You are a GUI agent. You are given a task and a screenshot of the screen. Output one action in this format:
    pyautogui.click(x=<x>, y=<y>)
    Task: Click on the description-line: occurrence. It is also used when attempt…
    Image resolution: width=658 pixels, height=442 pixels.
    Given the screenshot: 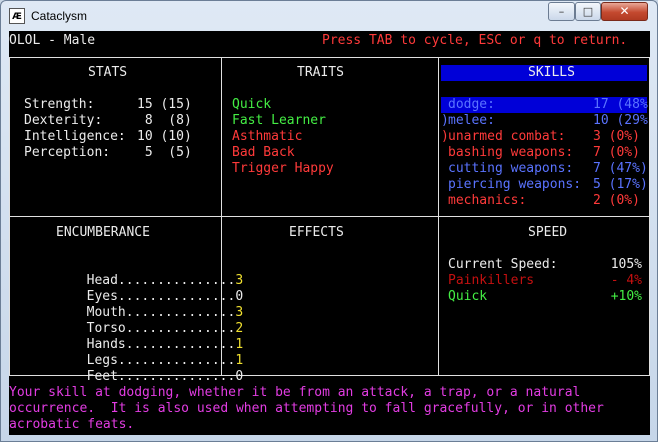 What is the action you would take?
    pyautogui.click(x=306, y=408)
    